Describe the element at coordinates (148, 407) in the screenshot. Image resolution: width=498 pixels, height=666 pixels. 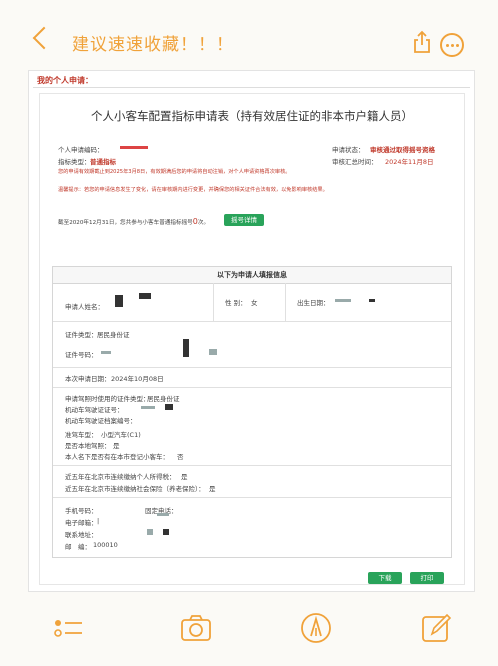
I see `redacted-license` at that location.